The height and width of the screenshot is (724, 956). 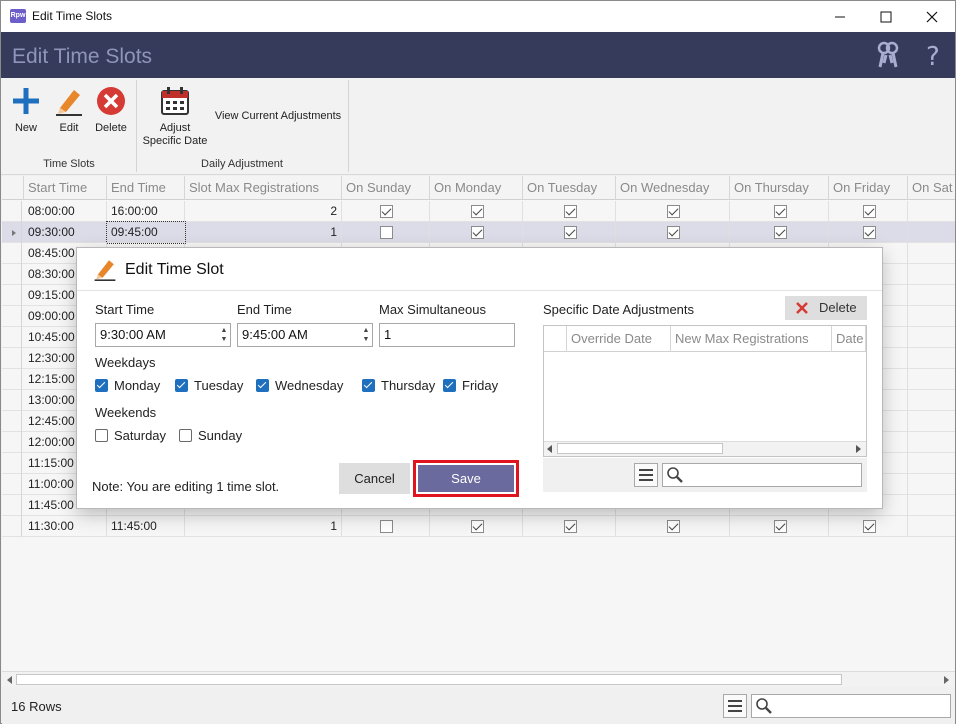 What do you see at coordinates (69, 110) in the screenshot?
I see `edit-button: Edit` at bounding box center [69, 110].